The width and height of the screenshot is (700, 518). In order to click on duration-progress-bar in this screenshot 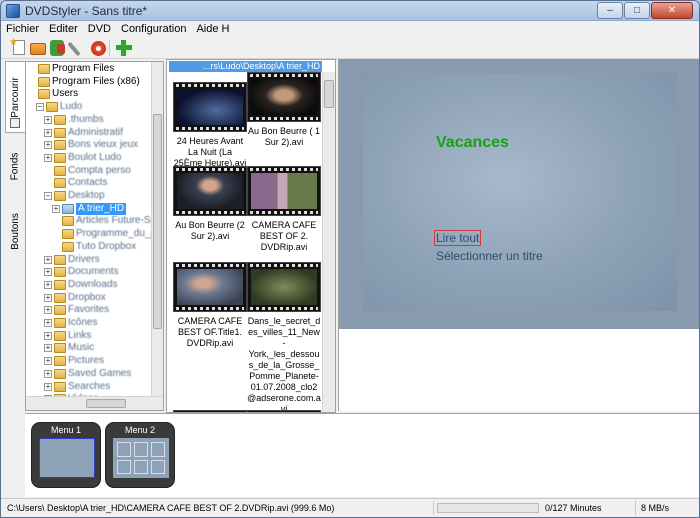, I will do `click(488, 508)`.